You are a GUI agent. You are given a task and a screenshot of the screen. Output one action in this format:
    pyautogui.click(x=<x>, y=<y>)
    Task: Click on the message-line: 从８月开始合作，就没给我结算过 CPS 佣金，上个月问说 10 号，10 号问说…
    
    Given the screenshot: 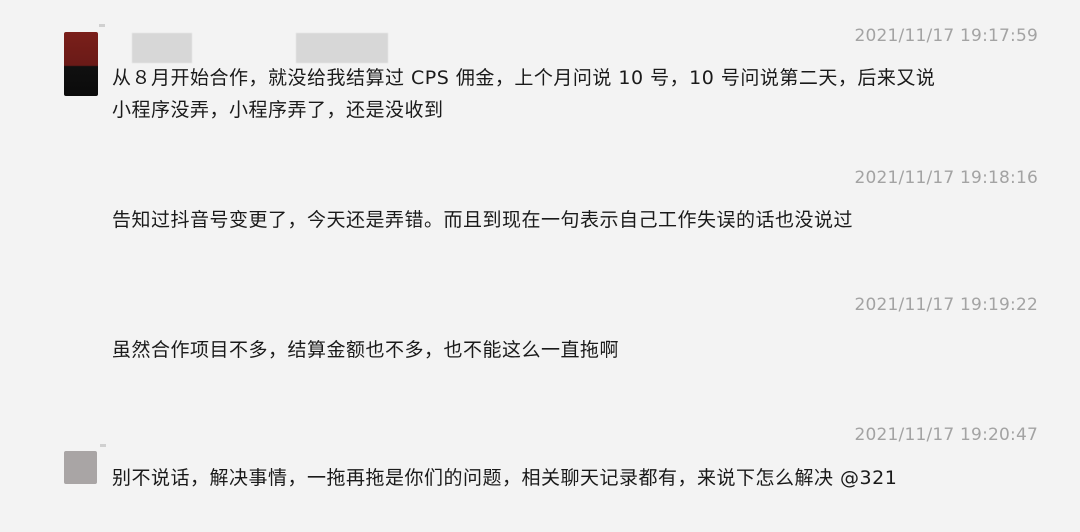 What is the action you would take?
    pyautogui.click(x=524, y=78)
    